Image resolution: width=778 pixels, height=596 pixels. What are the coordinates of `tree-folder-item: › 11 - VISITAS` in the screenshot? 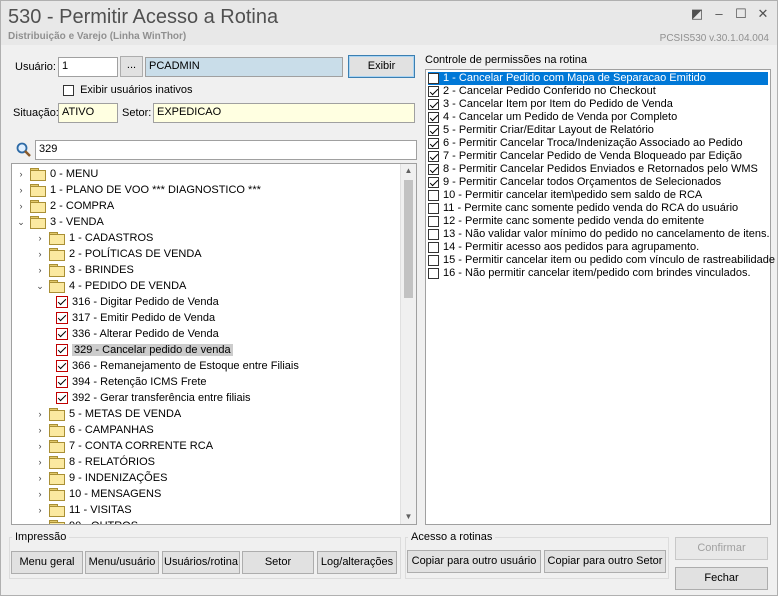 It's located at (83, 510).